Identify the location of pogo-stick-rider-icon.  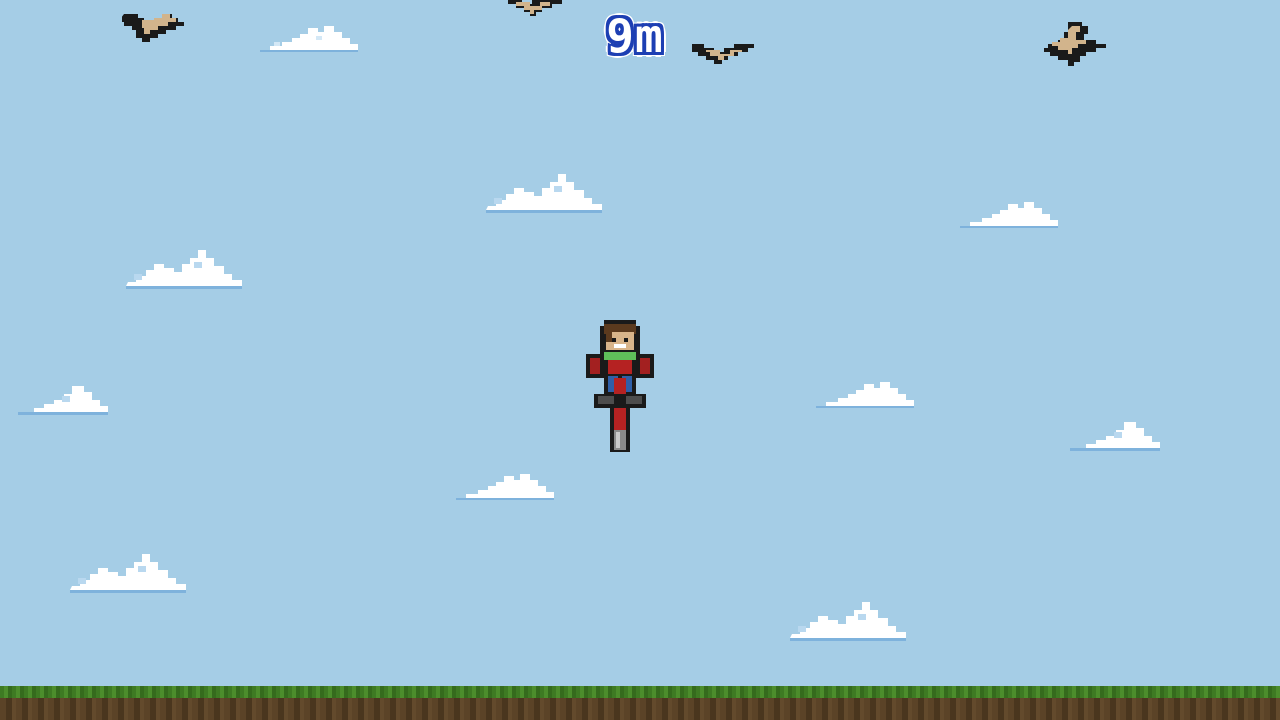
(620, 386).